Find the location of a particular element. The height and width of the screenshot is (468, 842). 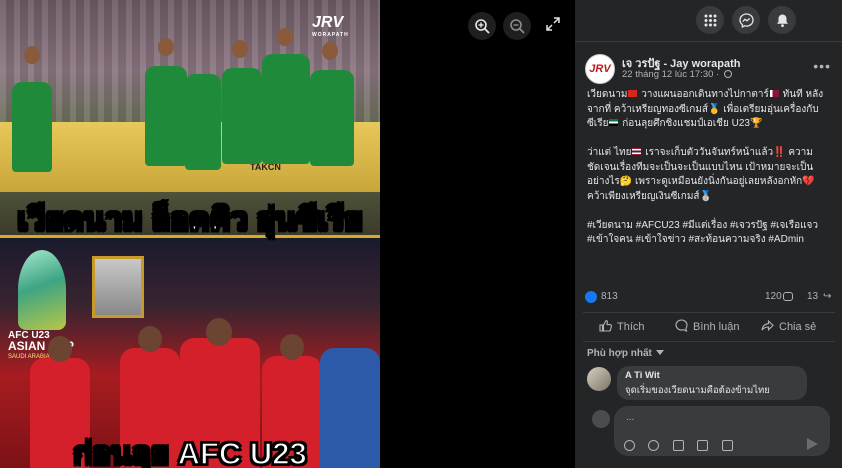

grid-menu-icon is located at coordinates (710, 20).